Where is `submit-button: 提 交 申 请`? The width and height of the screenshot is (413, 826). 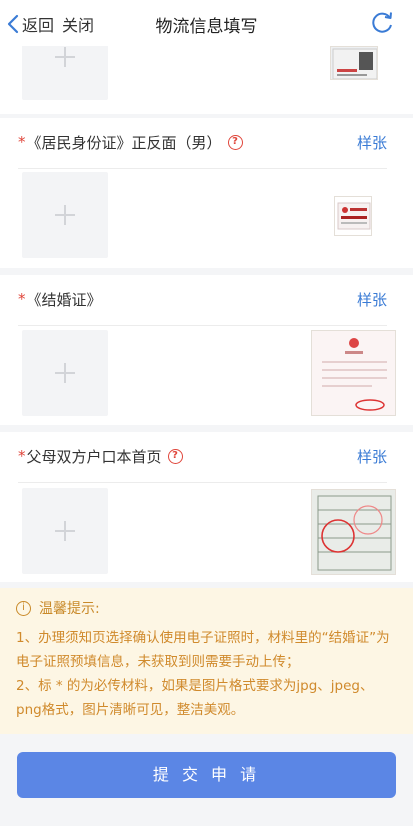 submit-button: 提 交 申 请 is located at coordinates (206, 775).